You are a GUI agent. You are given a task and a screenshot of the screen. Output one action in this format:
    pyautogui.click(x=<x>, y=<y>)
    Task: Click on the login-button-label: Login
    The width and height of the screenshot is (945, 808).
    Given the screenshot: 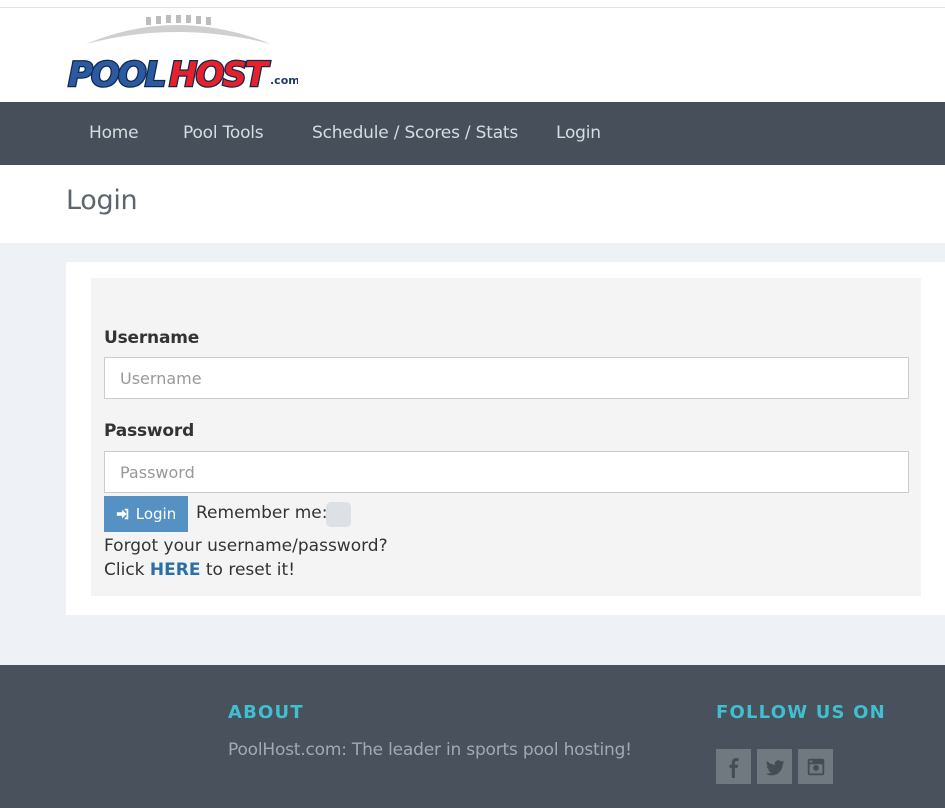 What is the action you would take?
    pyautogui.click(x=156, y=514)
    